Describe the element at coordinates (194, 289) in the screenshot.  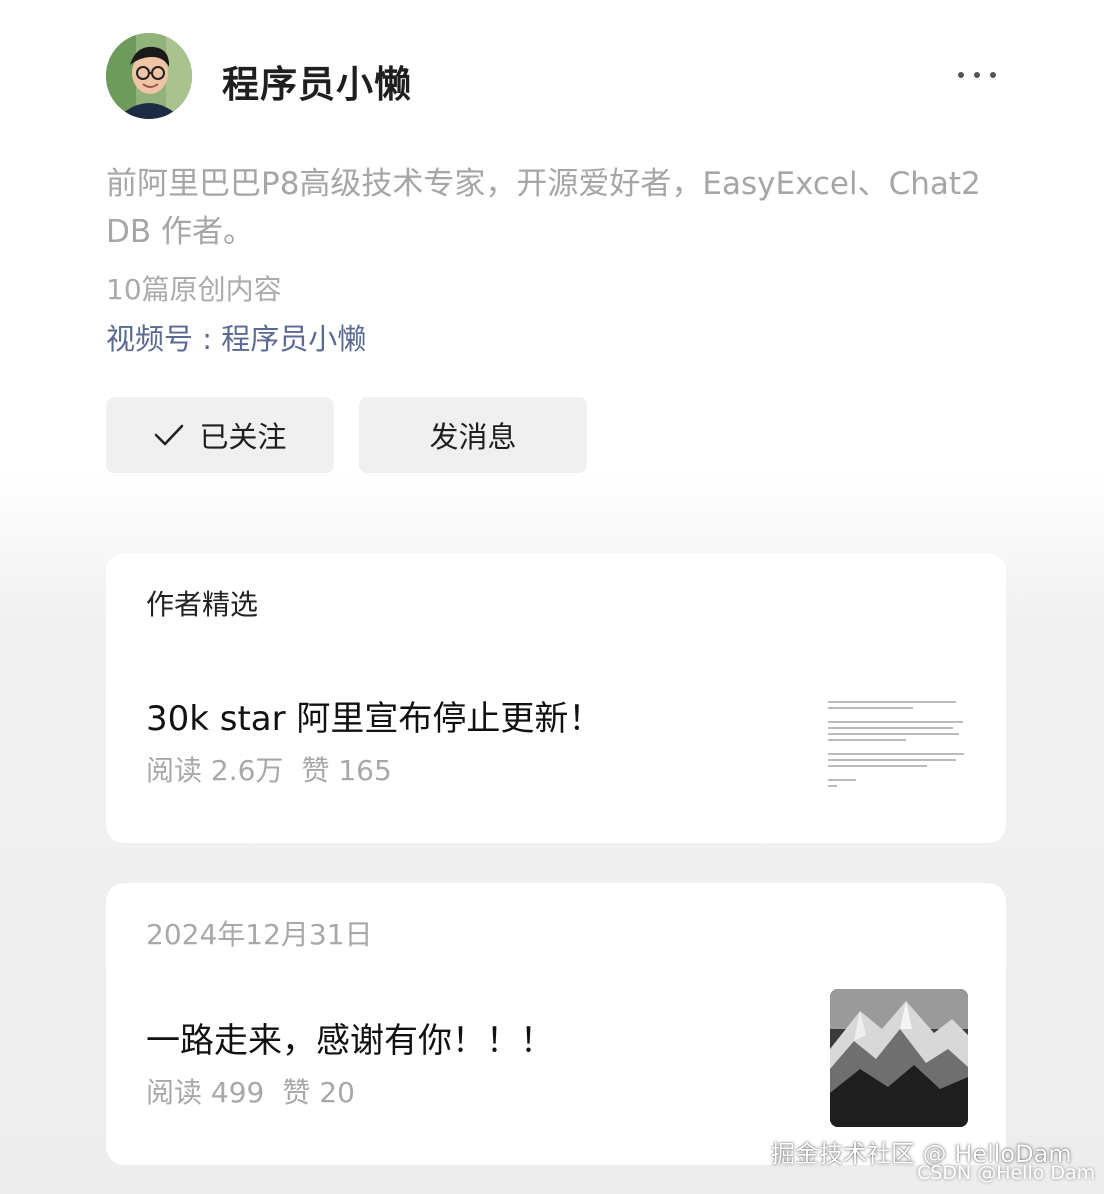
I see `original-count: 10篇原创内容` at that location.